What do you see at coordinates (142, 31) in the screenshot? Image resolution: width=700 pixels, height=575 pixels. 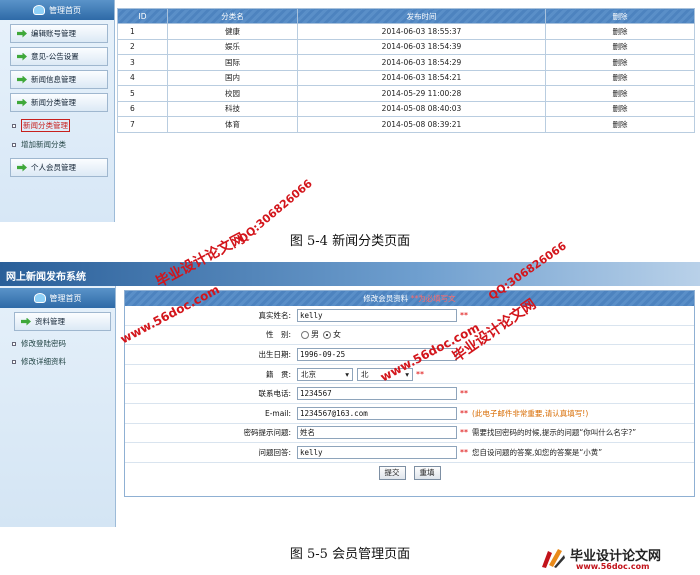 I see `cell-id: 1` at bounding box center [142, 31].